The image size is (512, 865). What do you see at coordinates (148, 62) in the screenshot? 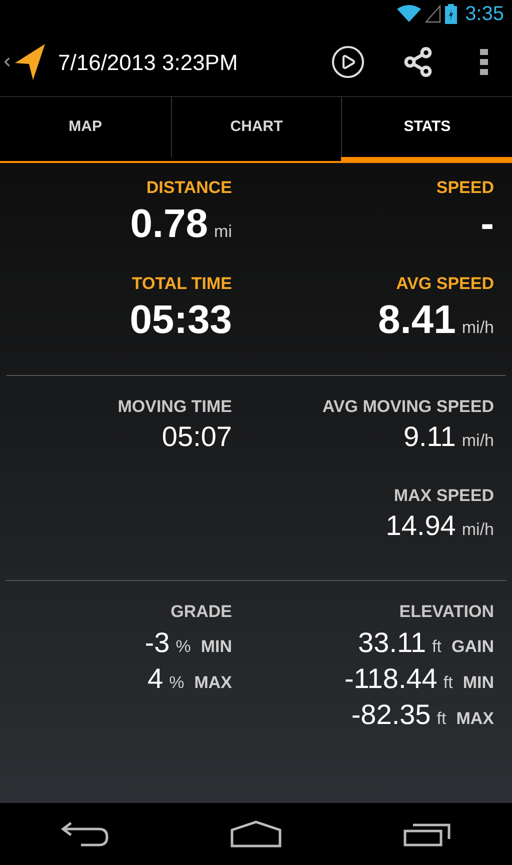
I see `window-title: 7/16/2013 3:23PM` at bounding box center [148, 62].